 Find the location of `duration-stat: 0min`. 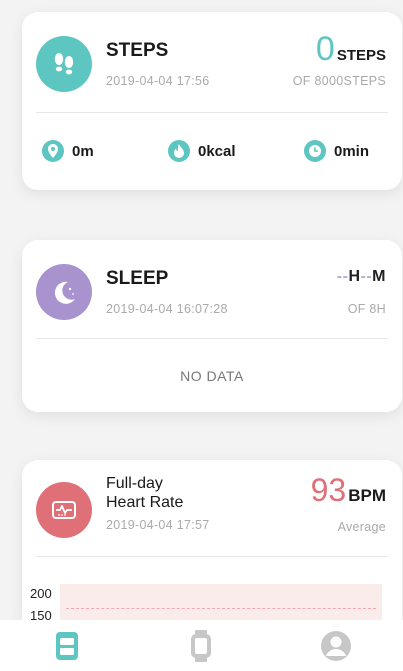

duration-stat: 0min is located at coordinates (336, 151).